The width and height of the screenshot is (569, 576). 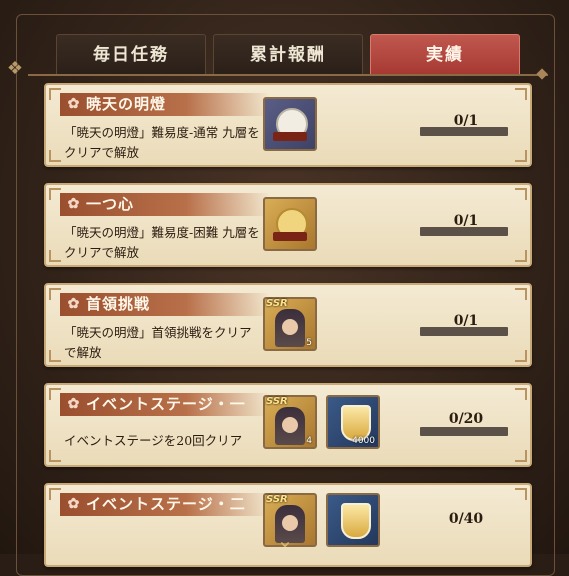 What do you see at coordinates (309, 441) in the screenshot?
I see `reward-quantity: 4` at bounding box center [309, 441].